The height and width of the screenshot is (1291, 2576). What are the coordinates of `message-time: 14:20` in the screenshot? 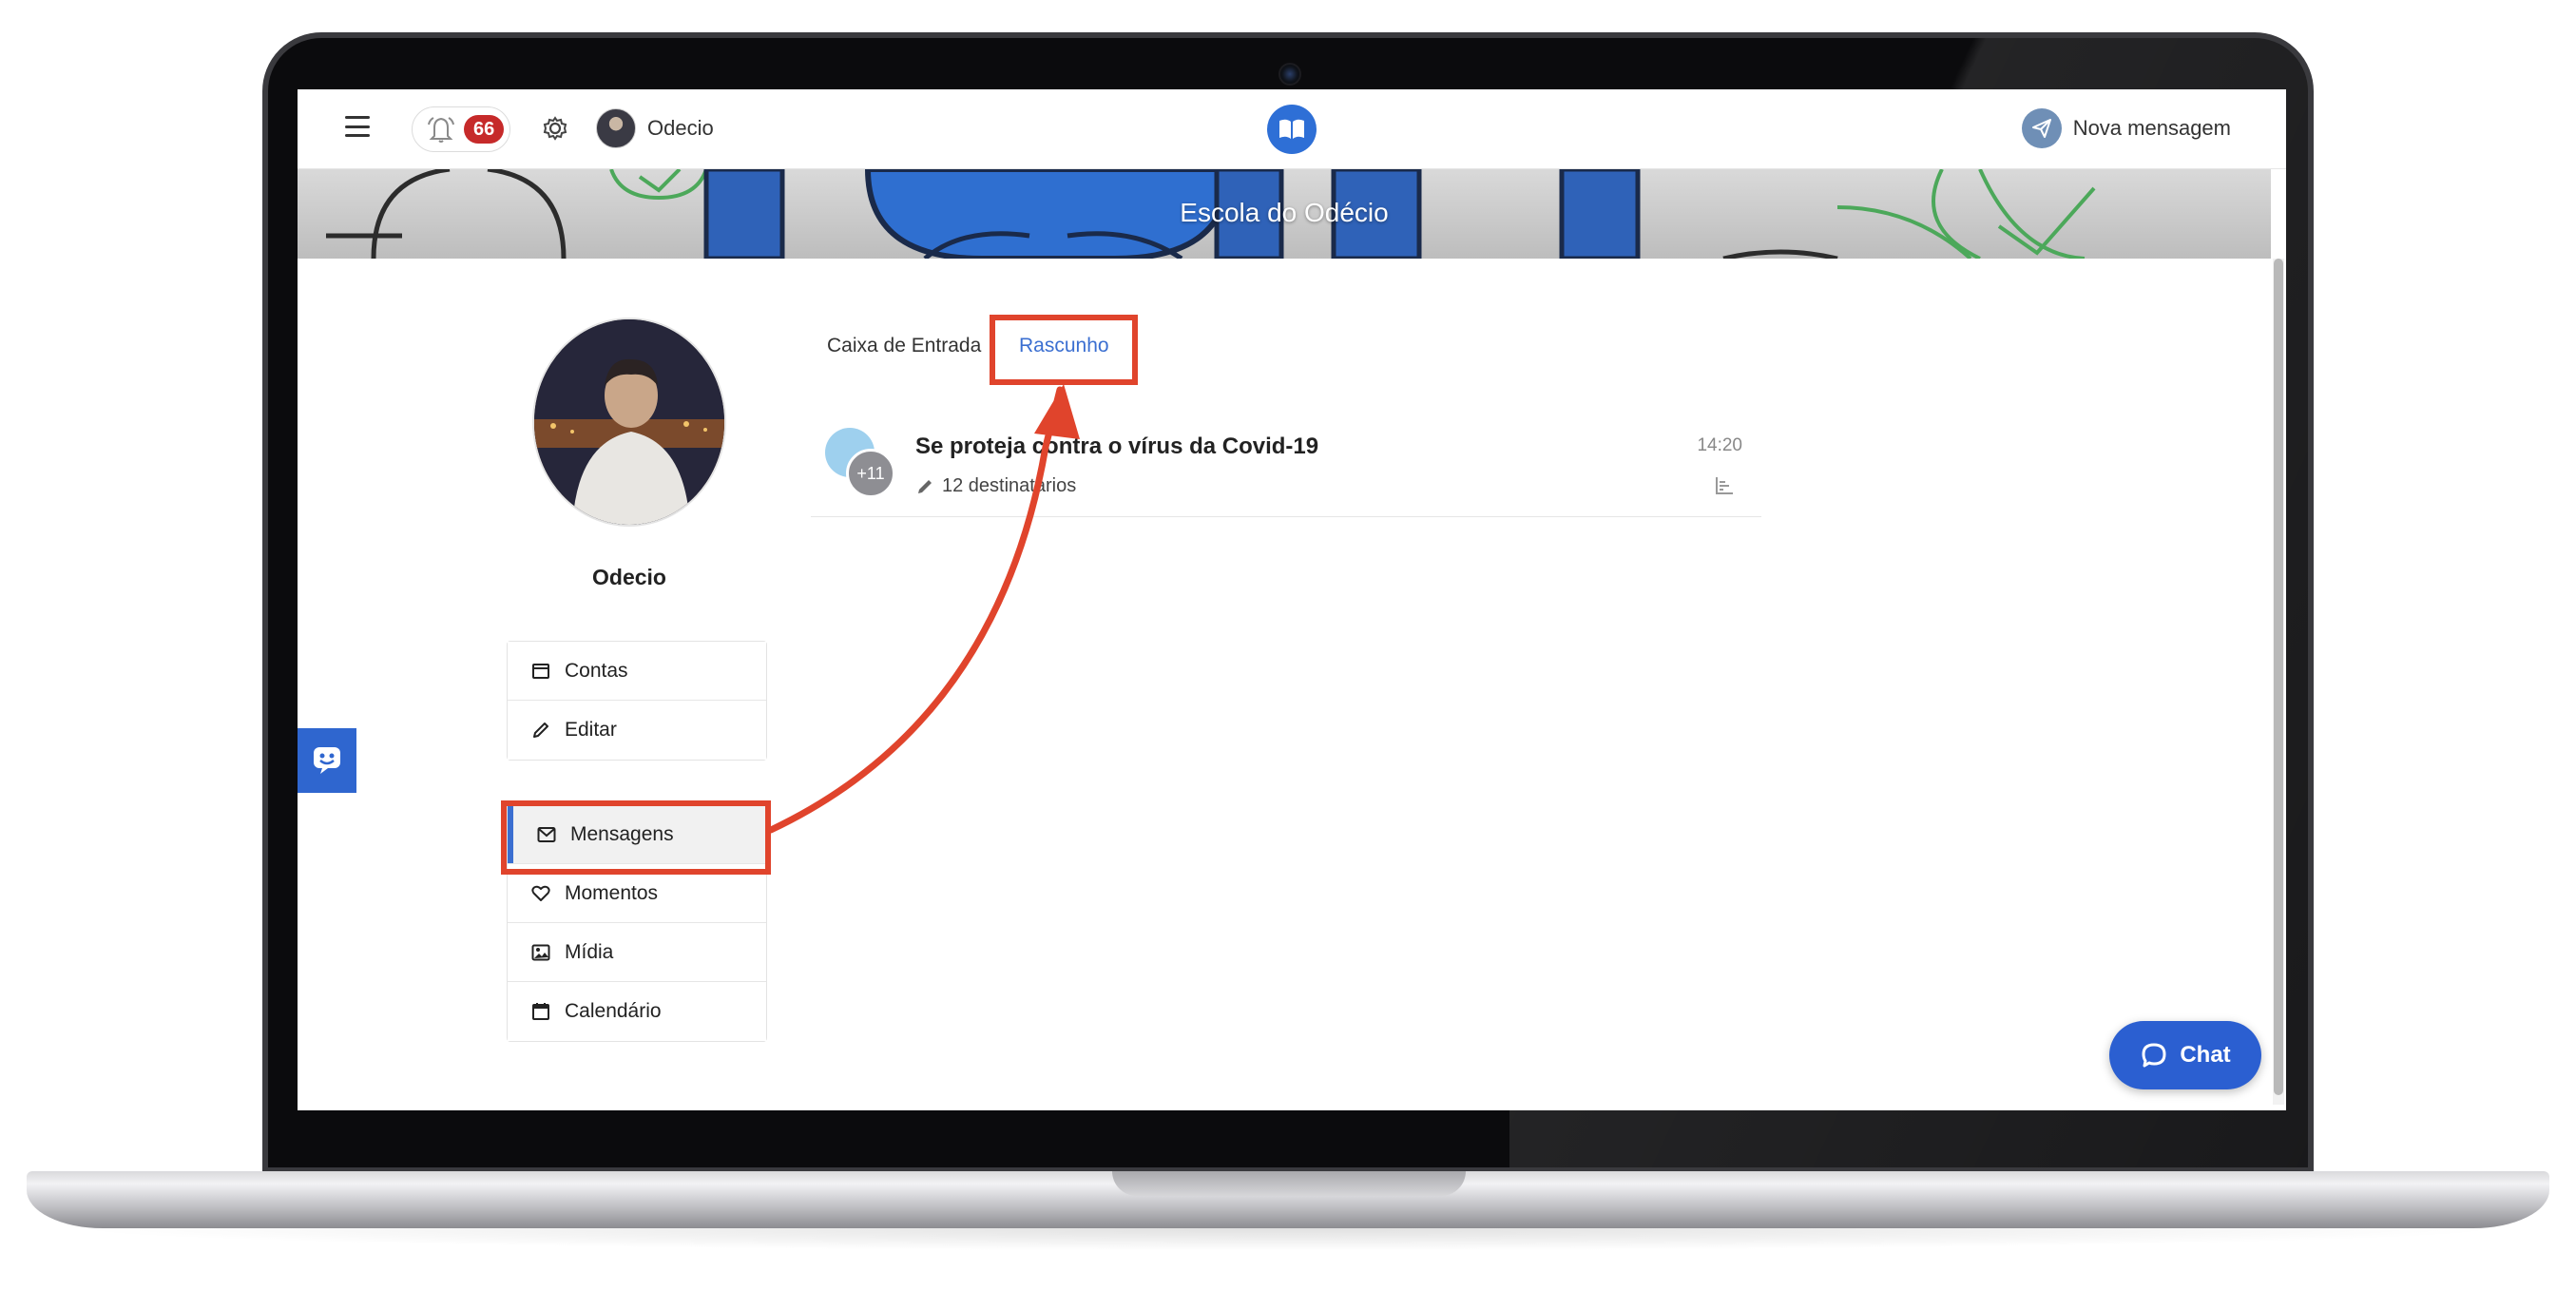 It's located at (1720, 445).